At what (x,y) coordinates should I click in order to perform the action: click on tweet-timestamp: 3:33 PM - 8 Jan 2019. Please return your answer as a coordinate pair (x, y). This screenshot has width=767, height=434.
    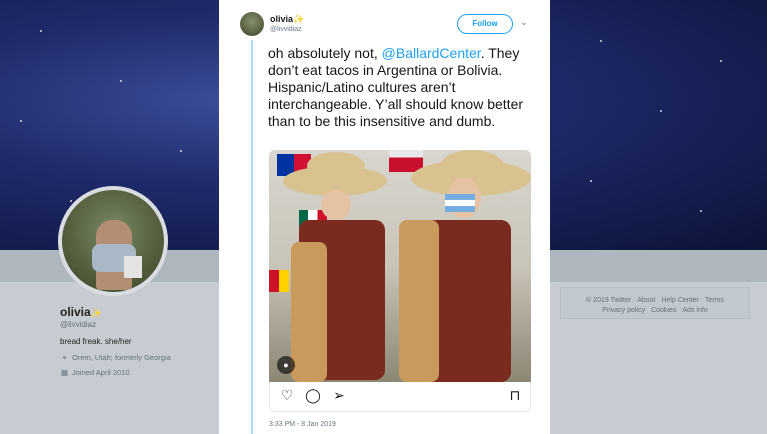
    Looking at the image, I should click on (302, 424).